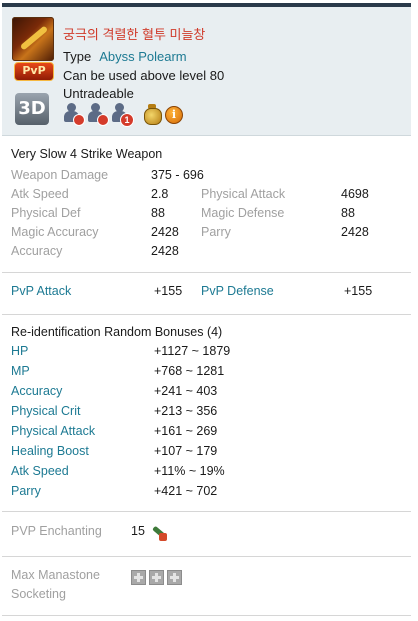 Image resolution: width=418 pixels, height=621 pixels. Describe the element at coordinates (33, 39) in the screenshot. I see `polearm-item-icon` at that location.